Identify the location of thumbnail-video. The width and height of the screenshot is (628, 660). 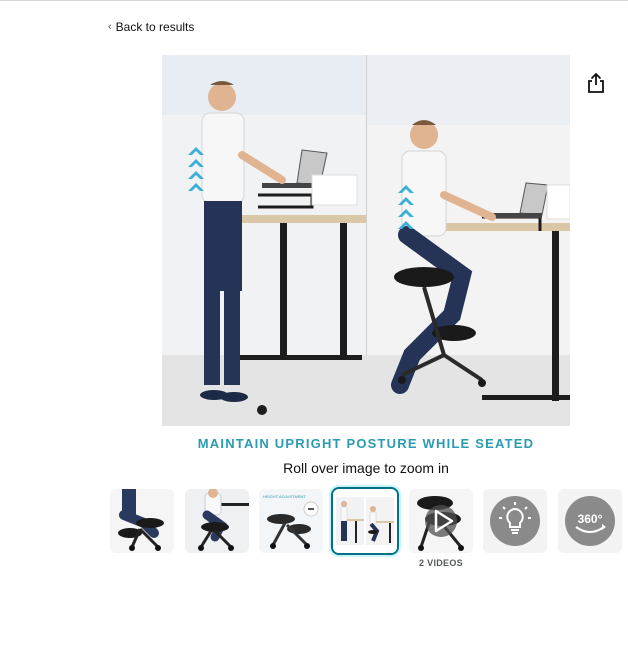
(441, 521).